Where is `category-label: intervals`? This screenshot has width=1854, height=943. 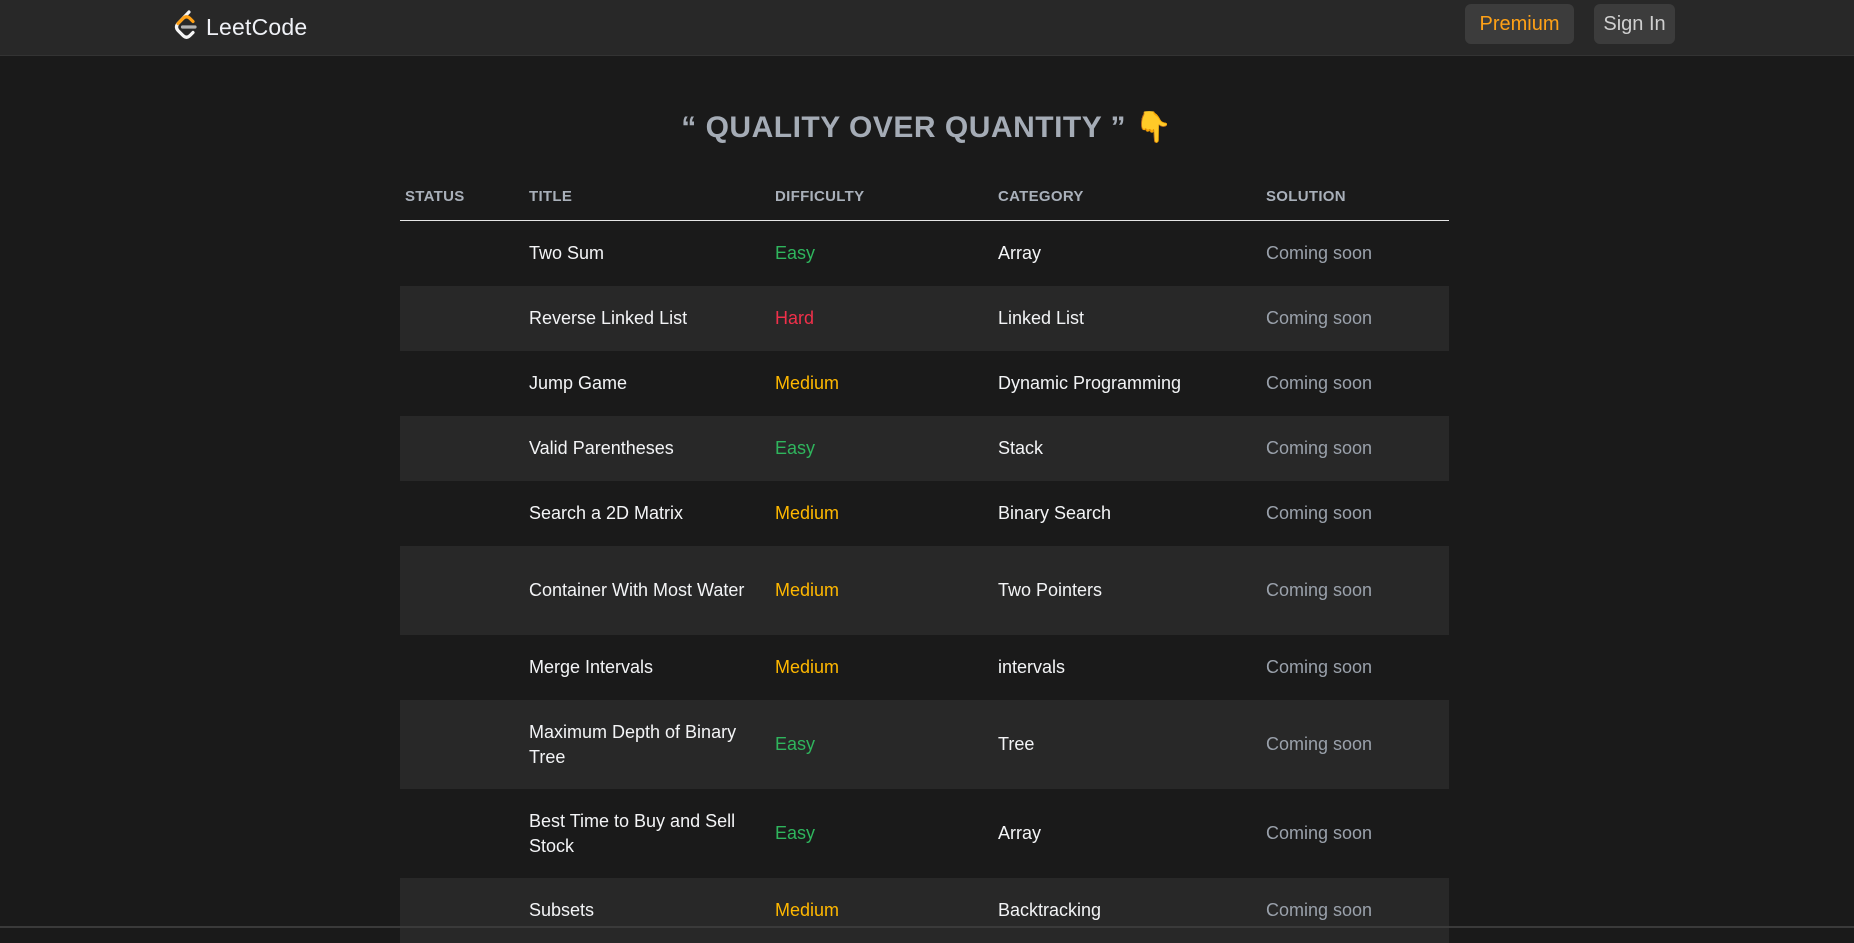 category-label: intervals is located at coordinates (1032, 667).